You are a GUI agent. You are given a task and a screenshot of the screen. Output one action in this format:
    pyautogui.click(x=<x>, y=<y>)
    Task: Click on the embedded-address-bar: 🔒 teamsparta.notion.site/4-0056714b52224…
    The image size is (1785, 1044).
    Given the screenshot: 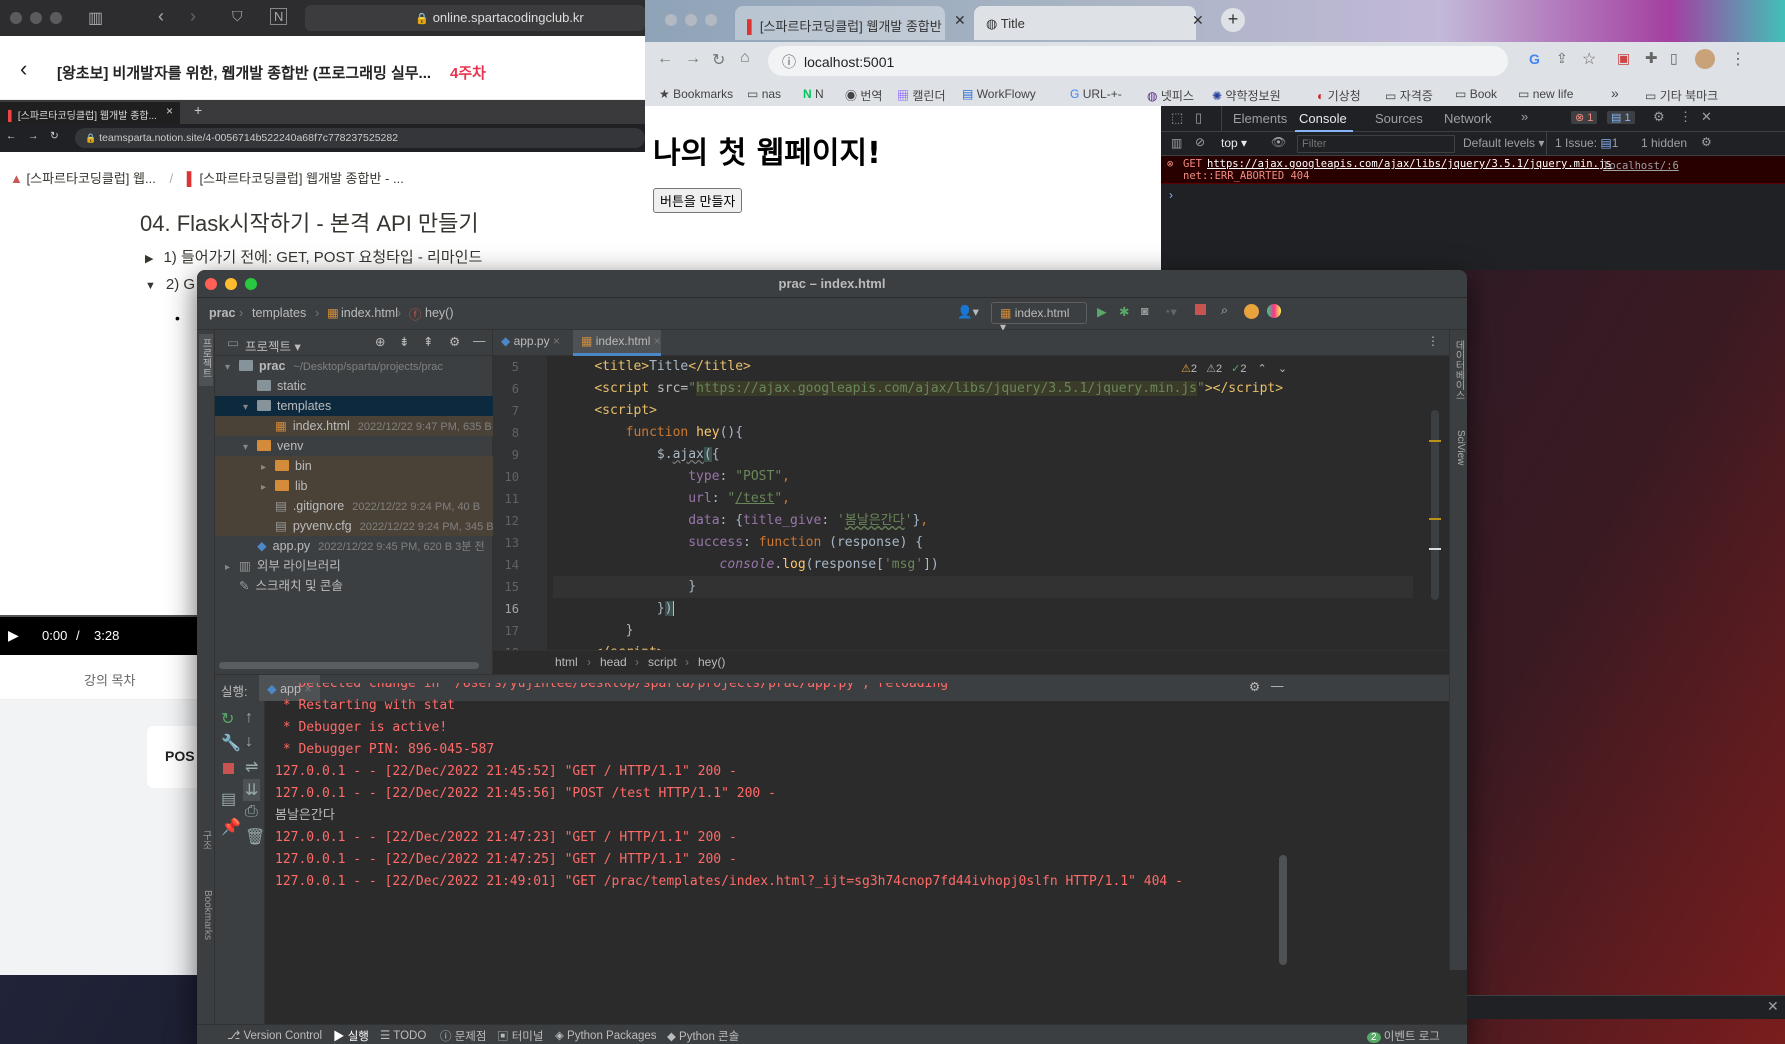 What is the action you would take?
    pyautogui.click(x=360, y=138)
    